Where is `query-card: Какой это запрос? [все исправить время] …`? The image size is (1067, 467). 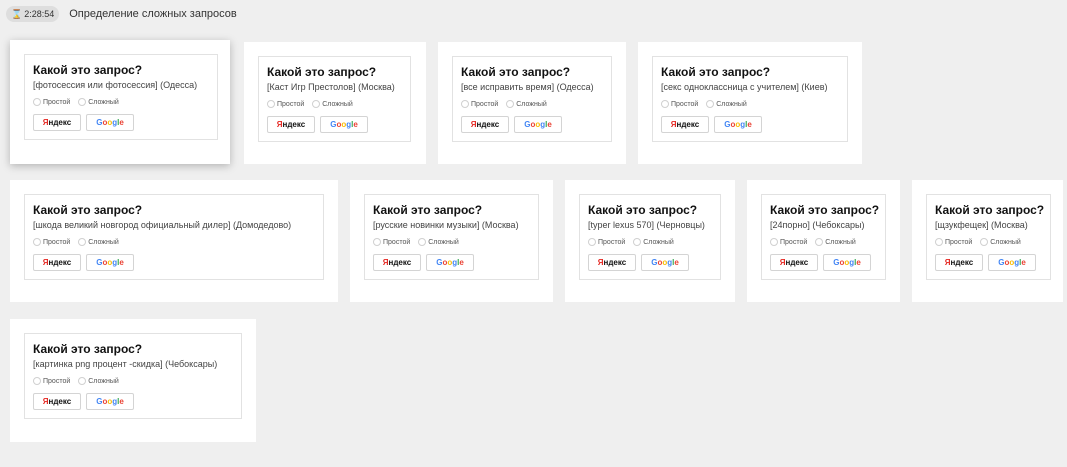
query-card: Какой это запрос? [все исправить время] … is located at coordinates (532, 103).